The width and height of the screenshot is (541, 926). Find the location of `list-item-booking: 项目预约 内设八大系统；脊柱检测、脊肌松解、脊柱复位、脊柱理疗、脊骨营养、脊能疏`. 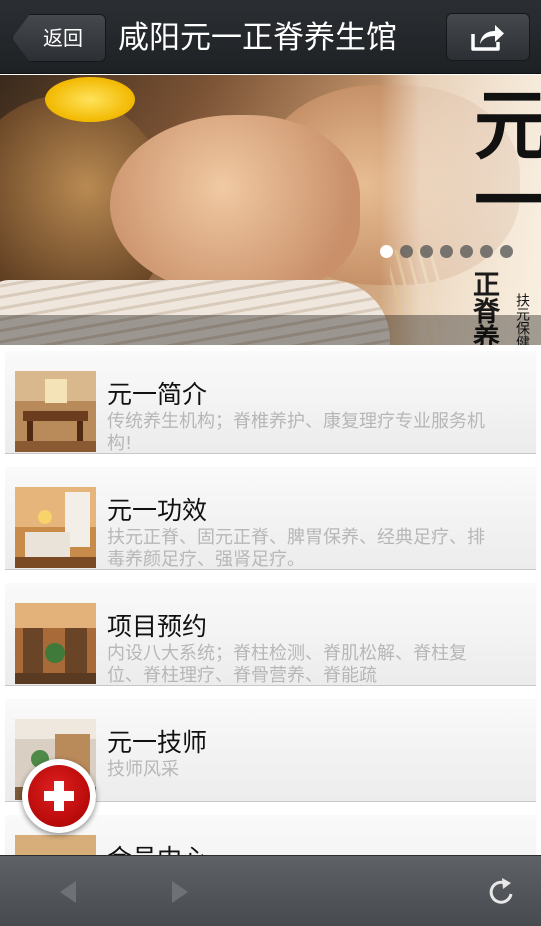

list-item-booking: 项目预约 内设八大系统；脊柱检测、脊肌松解、脊柱复位、脊柱理疗、脊骨营养、脊能疏 is located at coordinates (270, 634).